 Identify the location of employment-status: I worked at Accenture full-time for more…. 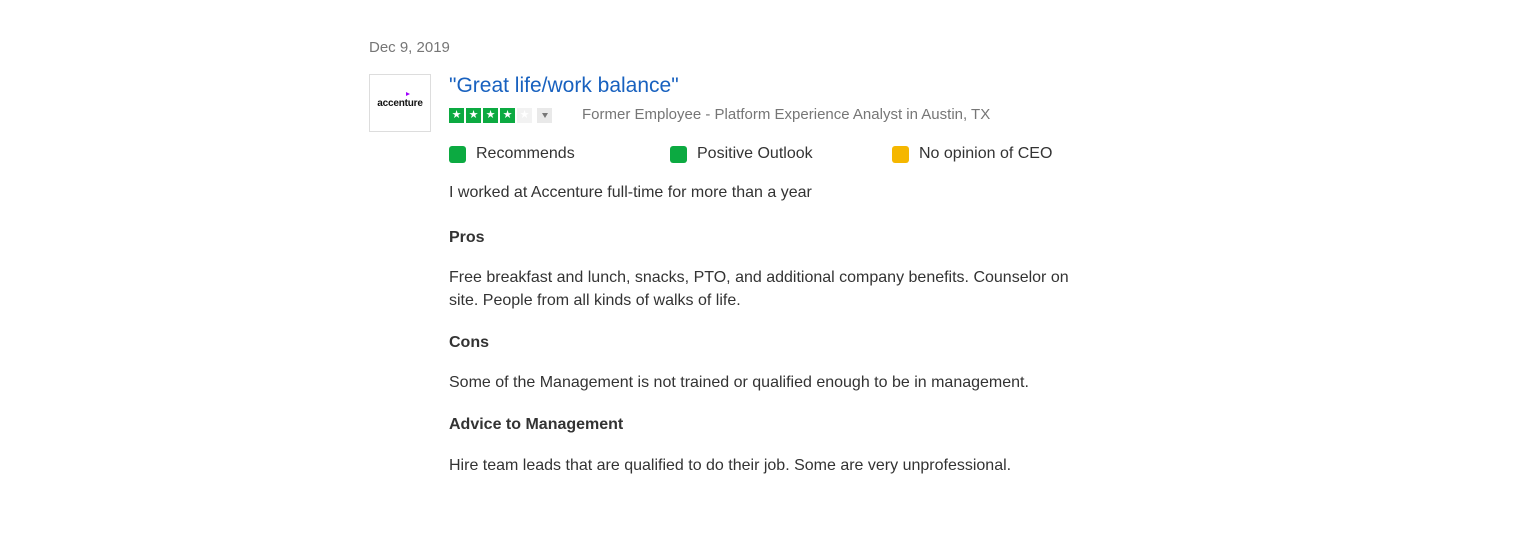
(630, 192).